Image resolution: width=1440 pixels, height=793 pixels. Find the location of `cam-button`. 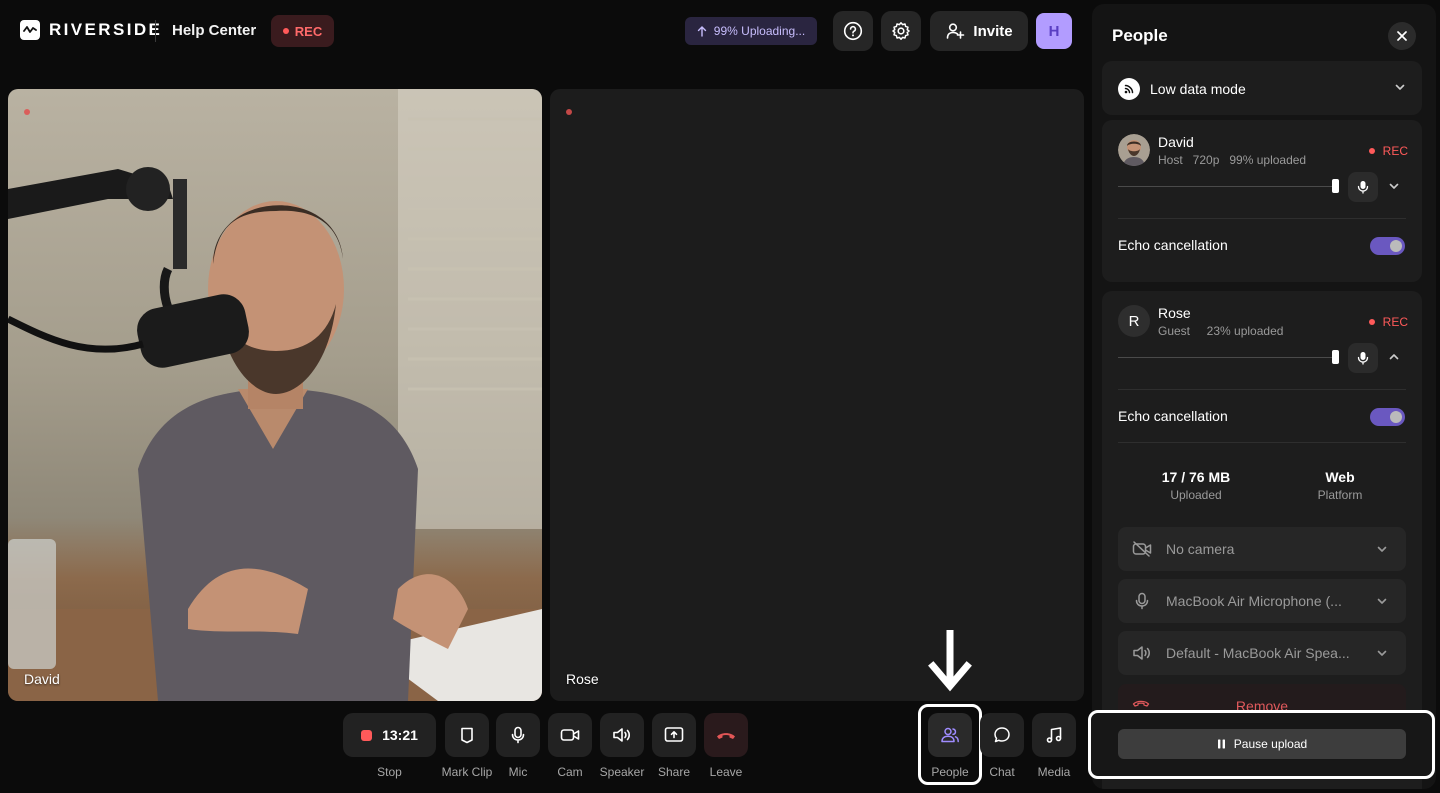

cam-button is located at coordinates (570, 735).